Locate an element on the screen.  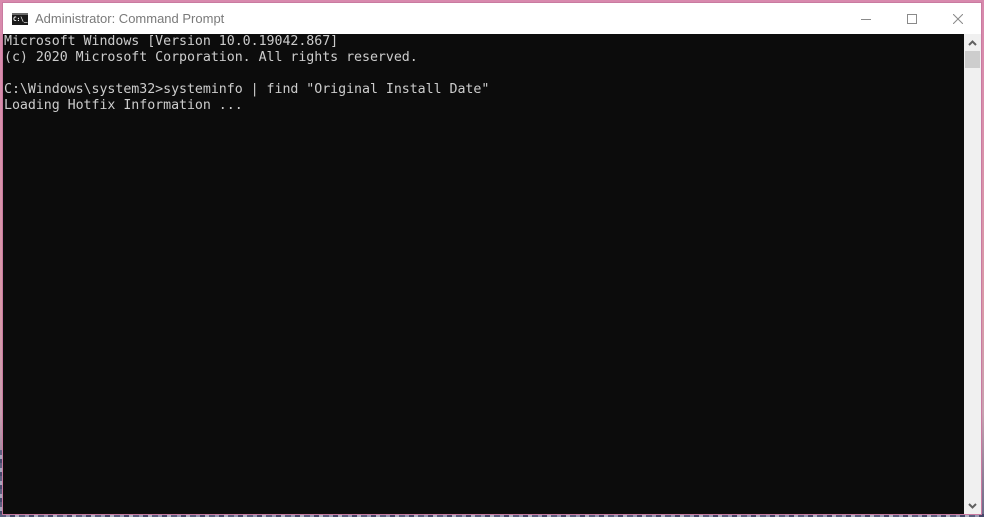
scroll-up-arrow-icon is located at coordinates (972, 42).